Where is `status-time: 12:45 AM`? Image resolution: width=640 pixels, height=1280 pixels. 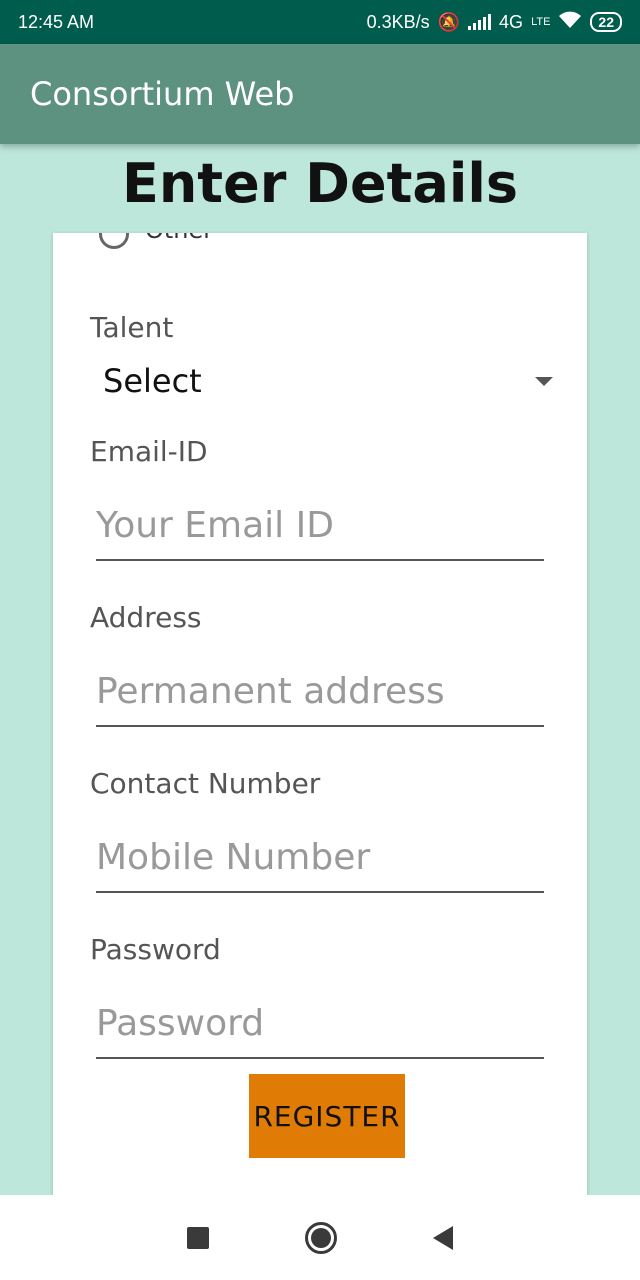 status-time: 12:45 AM is located at coordinates (56, 21).